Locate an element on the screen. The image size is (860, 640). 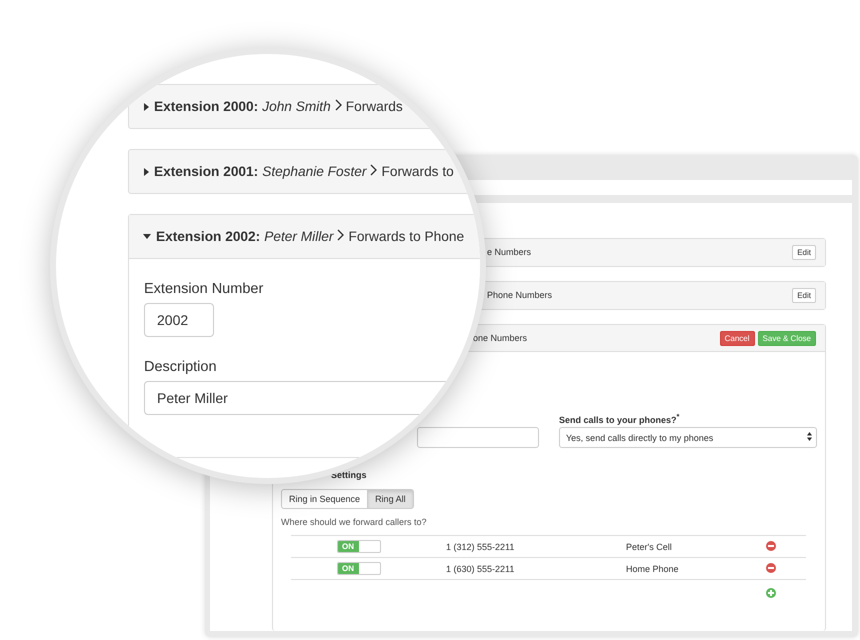
cancel-button: Cancel is located at coordinates (737, 338).